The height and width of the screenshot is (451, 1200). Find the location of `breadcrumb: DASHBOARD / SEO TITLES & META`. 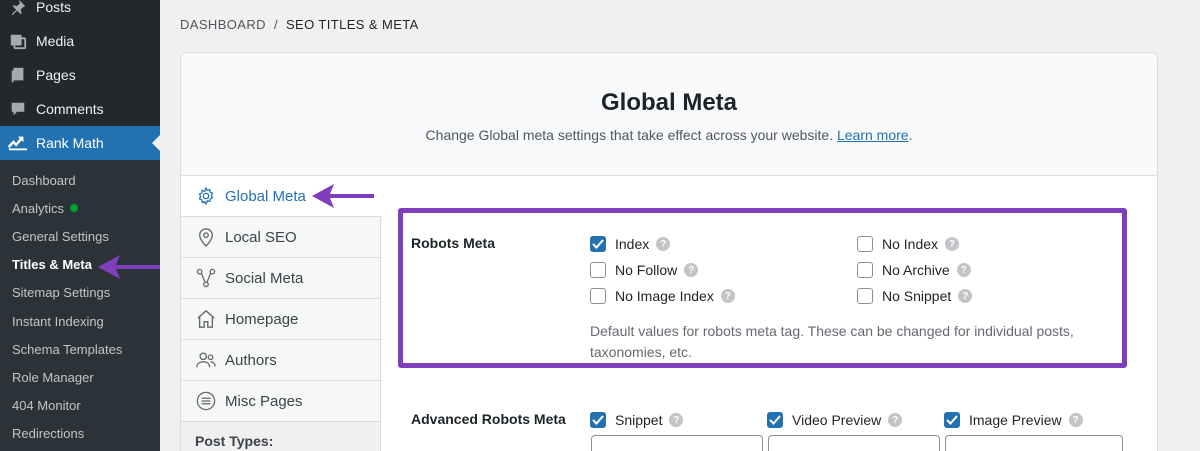

breadcrumb: DASHBOARD / SEO TITLES & META is located at coordinates (299, 24).